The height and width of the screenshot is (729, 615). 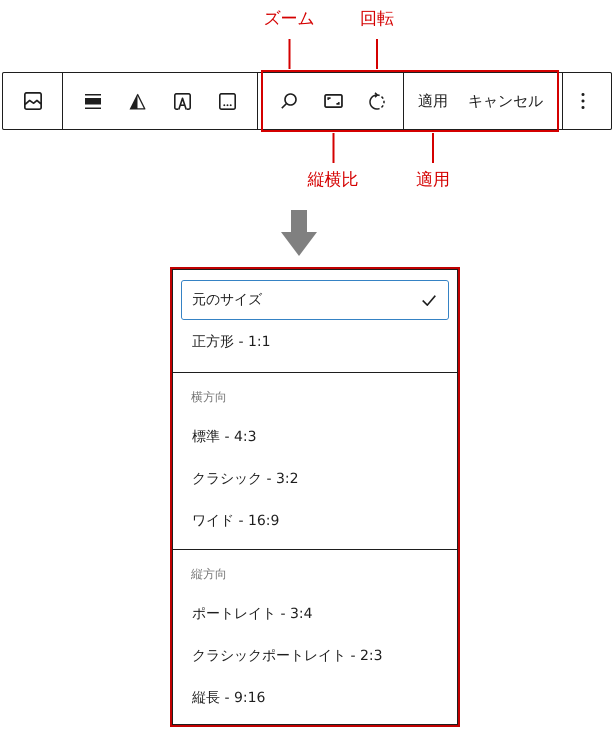 What do you see at coordinates (289, 19) in the screenshot?
I see `callout-label: ズーム` at bounding box center [289, 19].